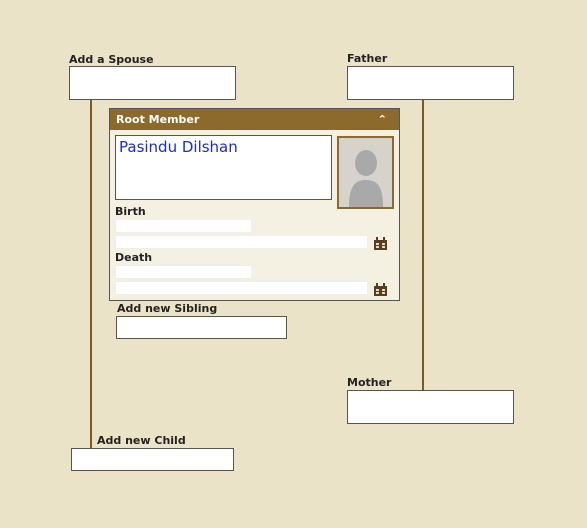 This screenshot has height=528, width=587. Describe the element at coordinates (130, 211) in the screenshot. I see `birth-label: Birth` at that location.